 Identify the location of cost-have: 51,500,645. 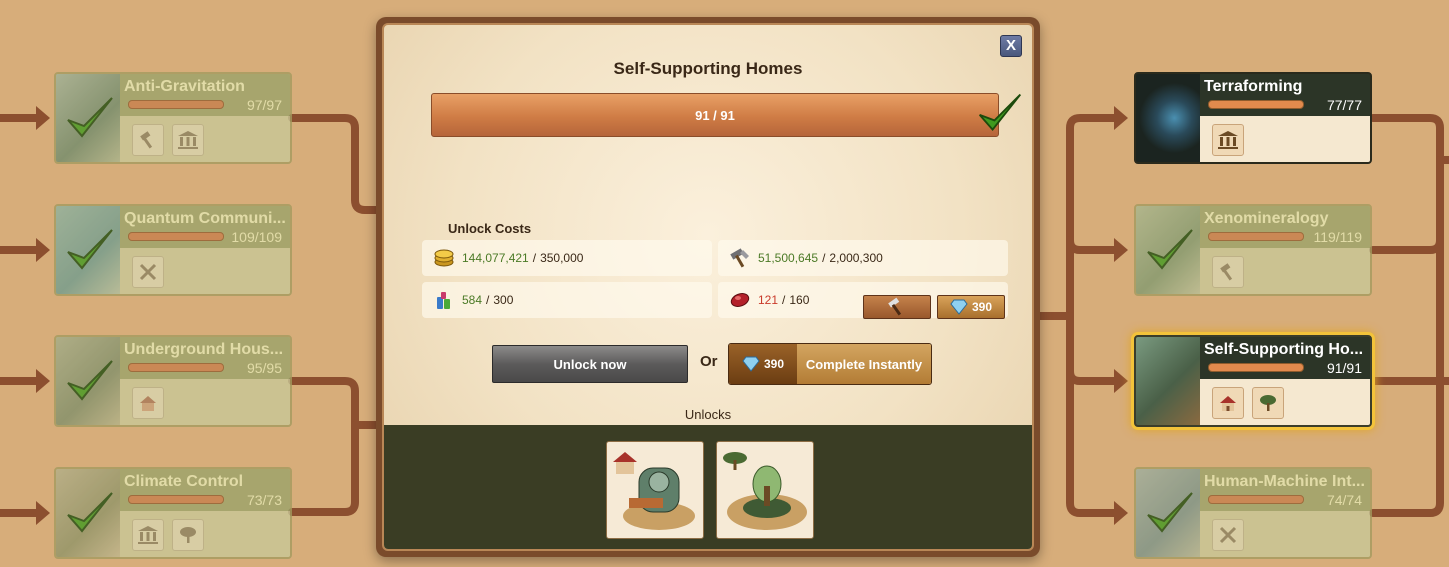
(788, 258).